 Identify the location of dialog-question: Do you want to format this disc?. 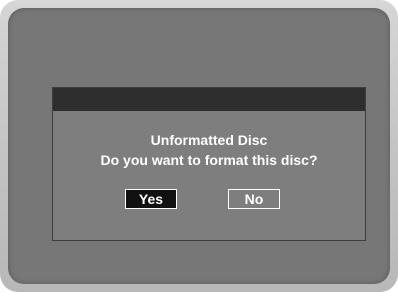
(209, 160).